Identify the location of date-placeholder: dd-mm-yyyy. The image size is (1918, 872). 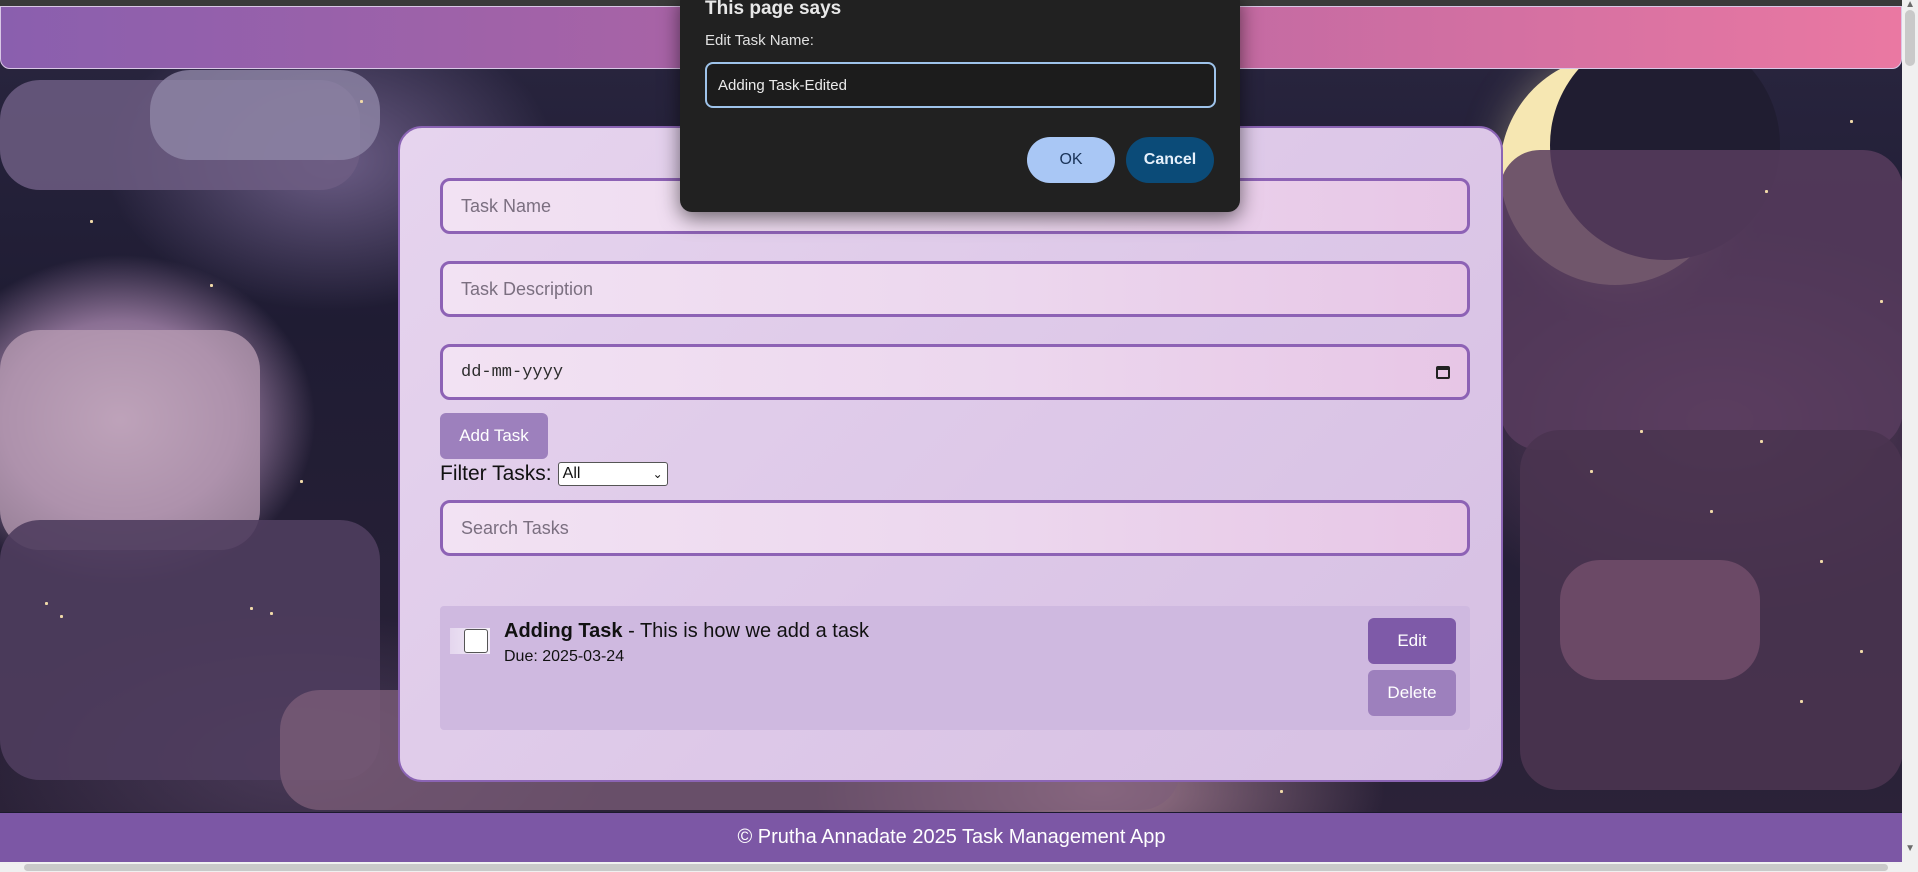
(512, 372).